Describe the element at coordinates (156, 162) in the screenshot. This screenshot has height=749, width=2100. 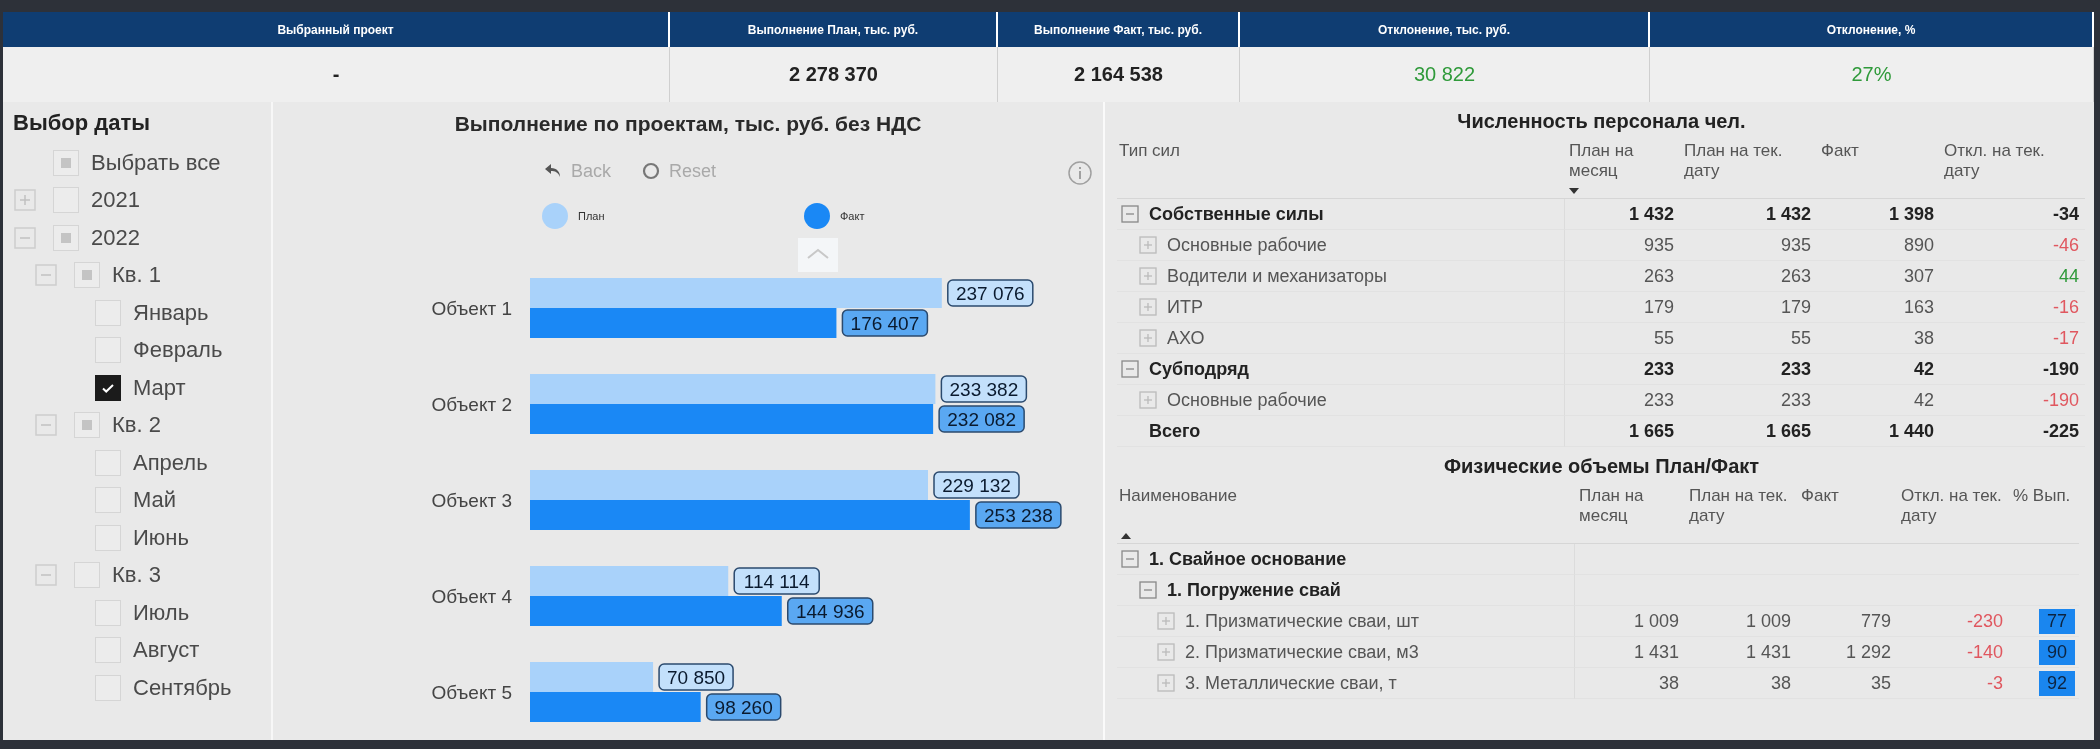
I see `tree-item-label: Выбрать все` at that location.